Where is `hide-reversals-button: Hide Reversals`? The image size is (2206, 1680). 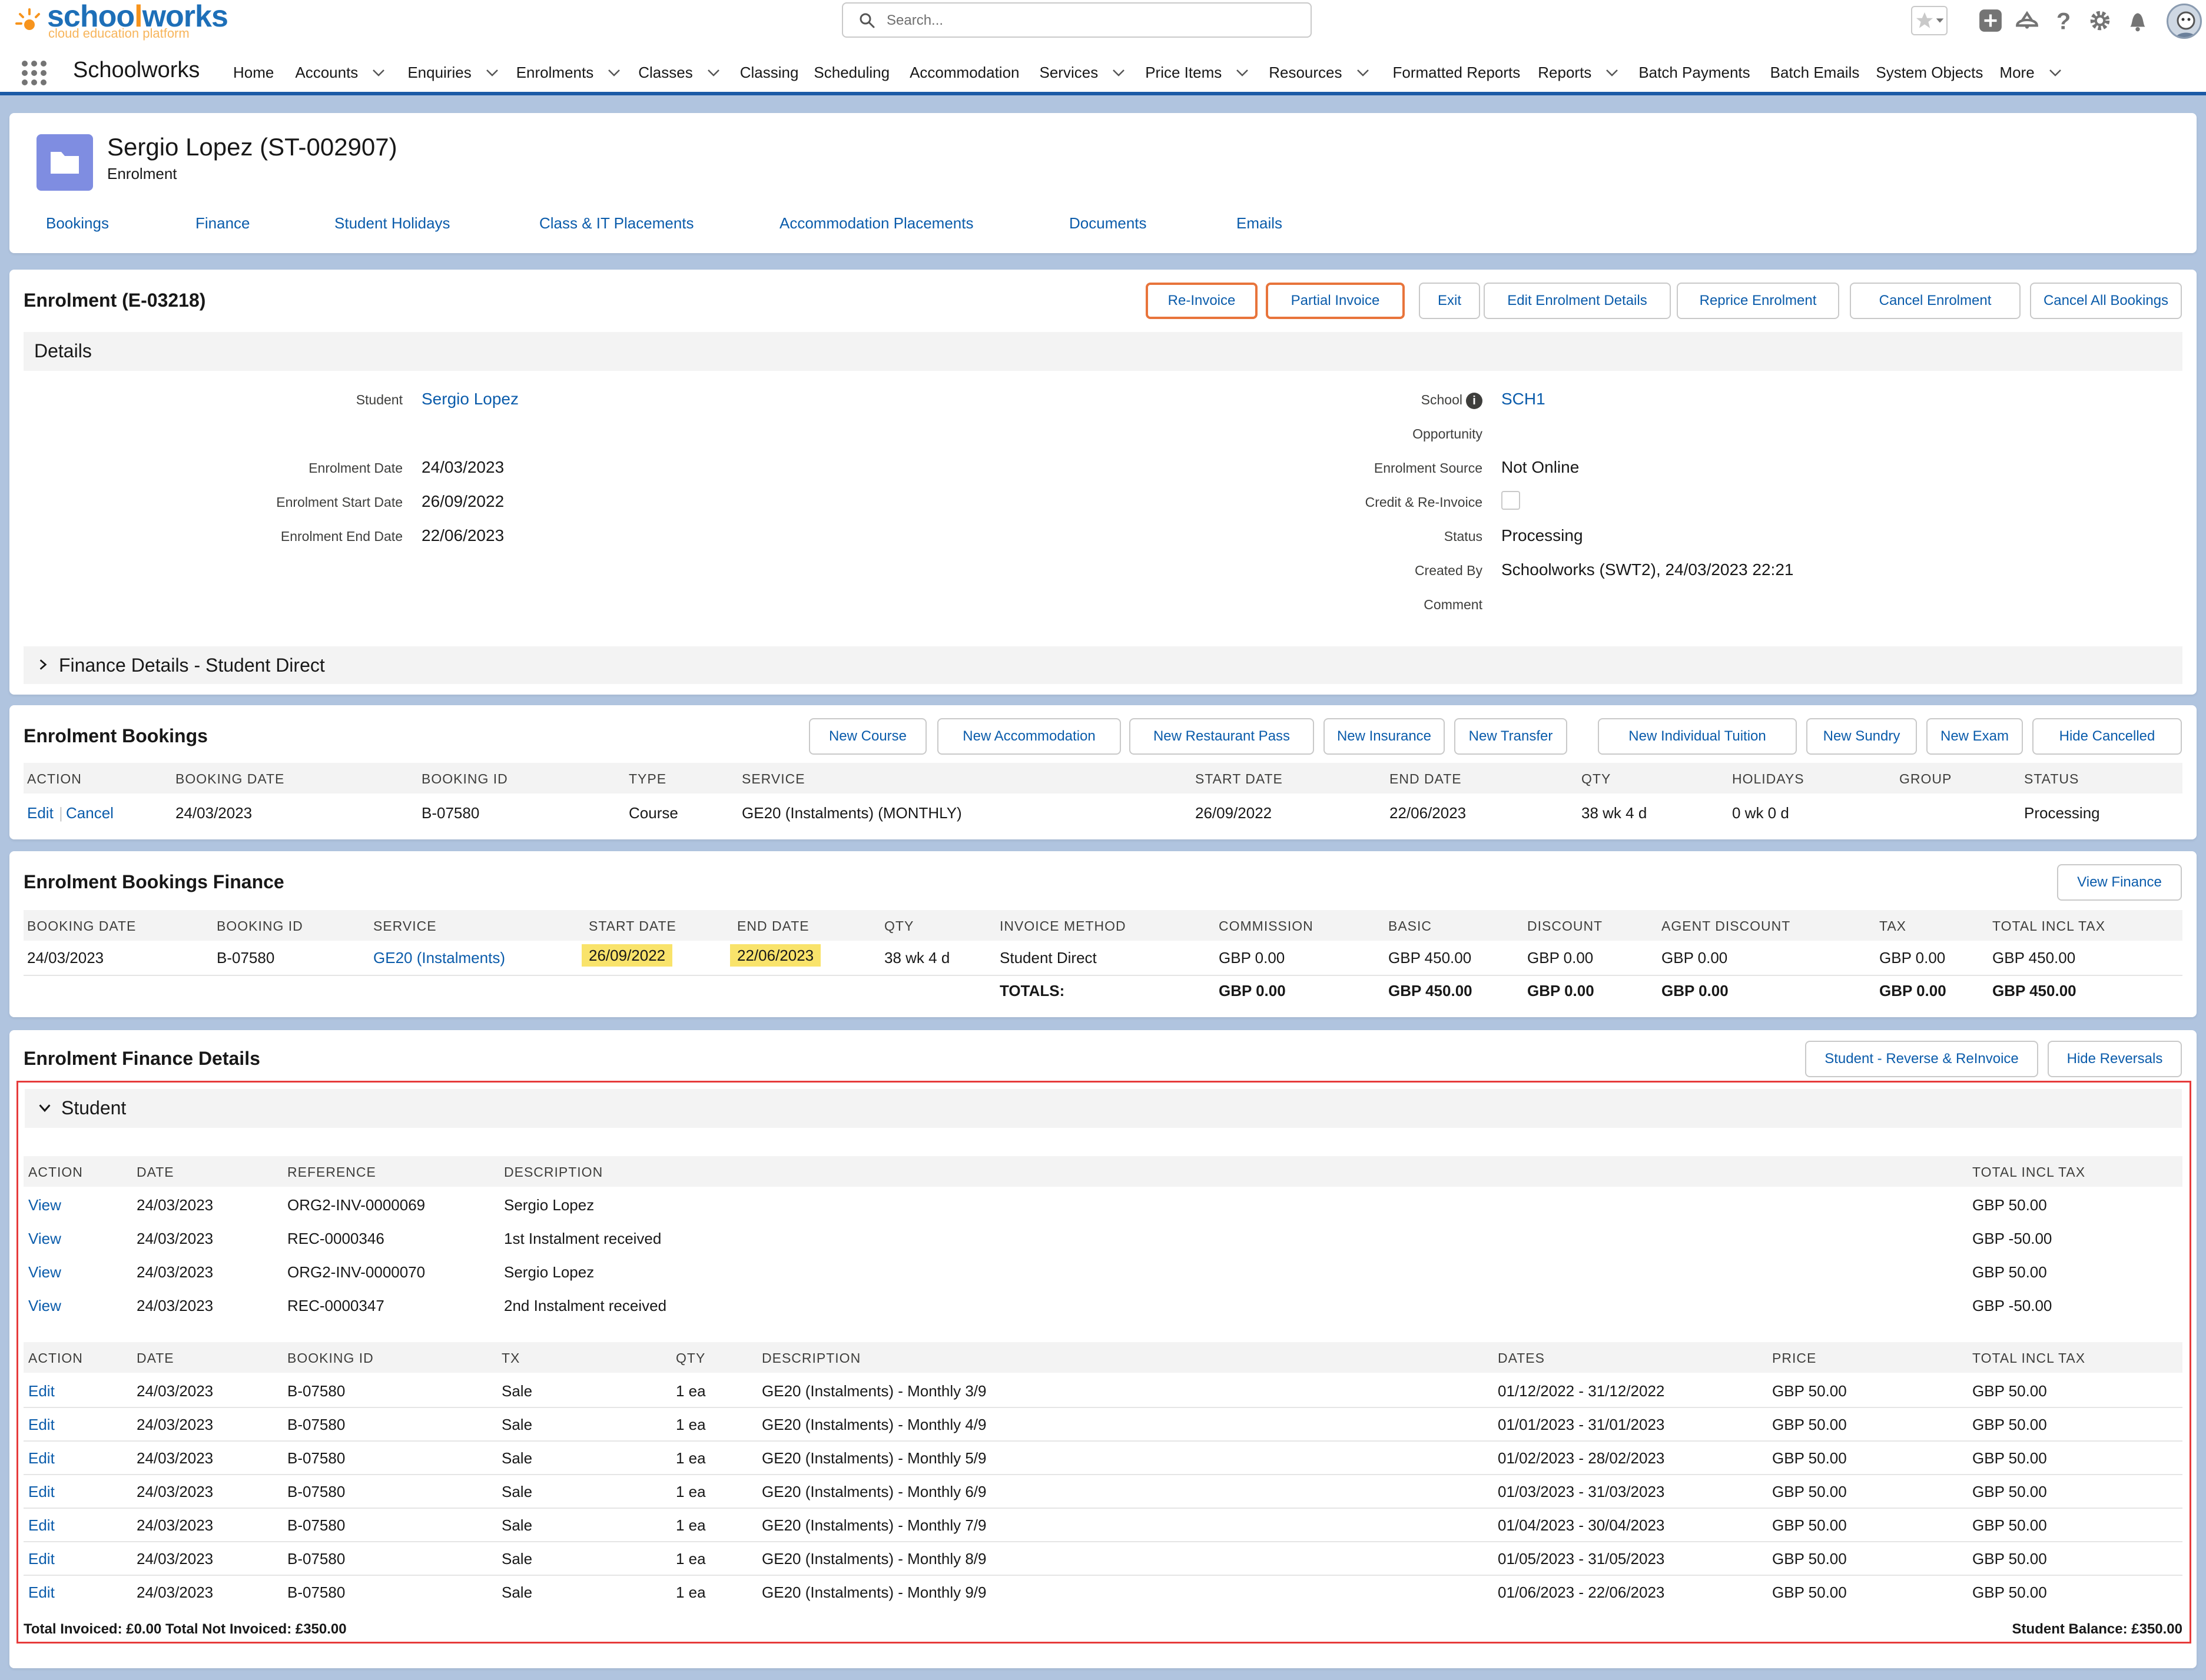 hide-reversals-button: Hide Reversals is located at coordinates (2115, 1059).